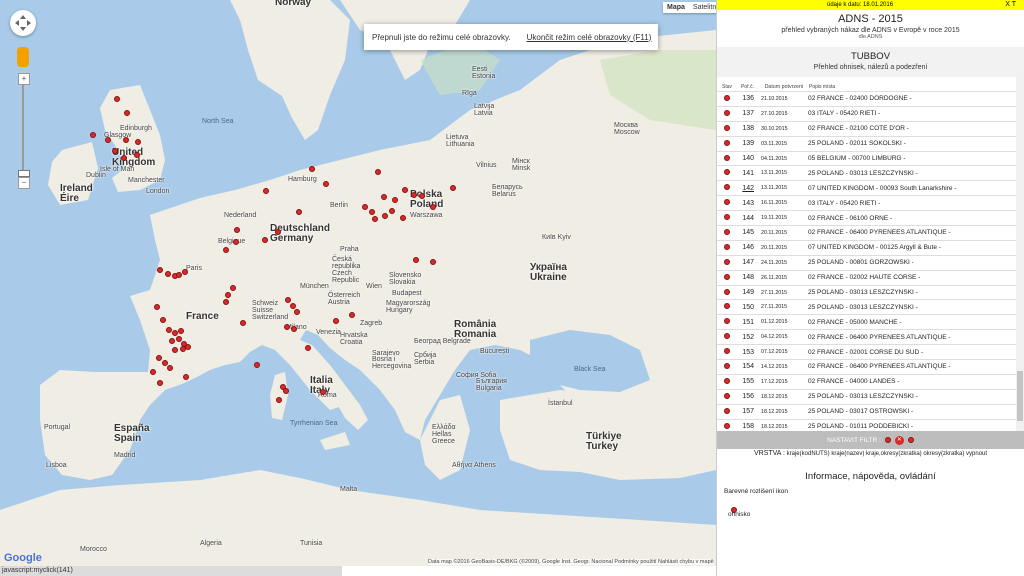  What do you see at coordinates (912, 425) in the screenshot?
I see `row-description: 25 POLAND - 01011 PODDEBICKI -` at bounding box center [912, 425].